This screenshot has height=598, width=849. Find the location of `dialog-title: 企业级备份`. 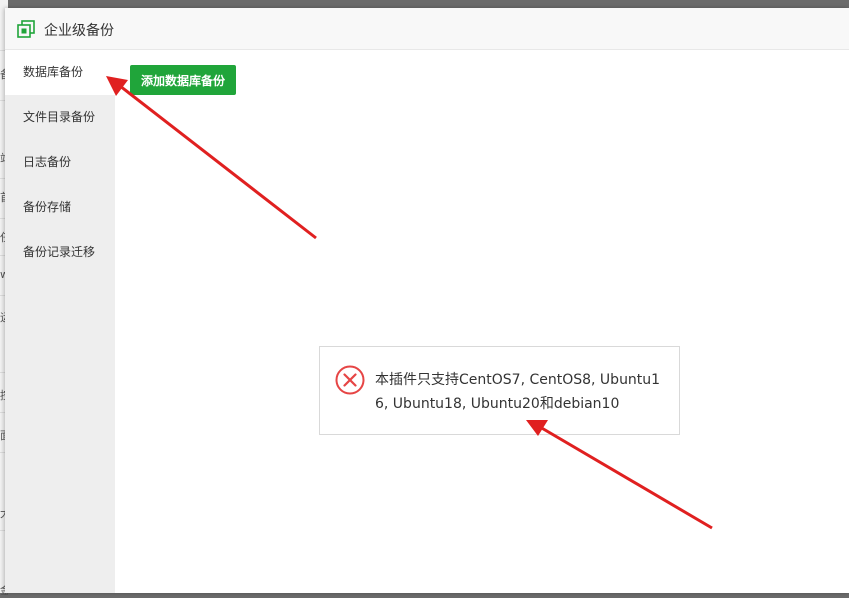

dialog-title: 企业级备份 is located at coordinates (79, 31).